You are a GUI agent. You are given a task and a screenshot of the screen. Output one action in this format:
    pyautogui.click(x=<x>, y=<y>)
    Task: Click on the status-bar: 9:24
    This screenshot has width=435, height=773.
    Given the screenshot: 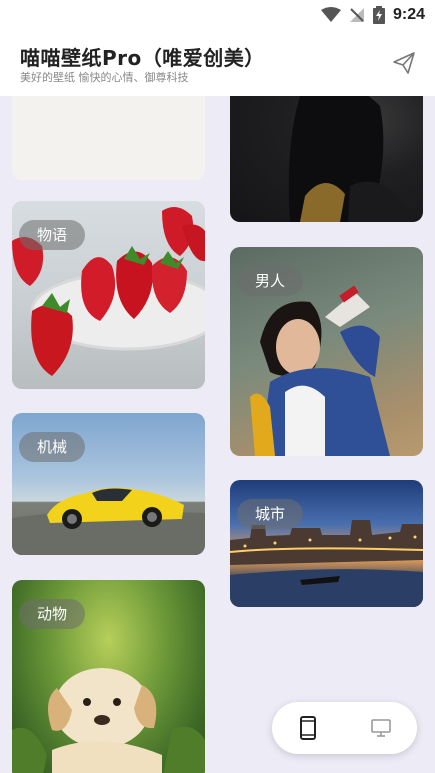 What is the action you would take?
    pyautogui.click(x=217, y=16)
    